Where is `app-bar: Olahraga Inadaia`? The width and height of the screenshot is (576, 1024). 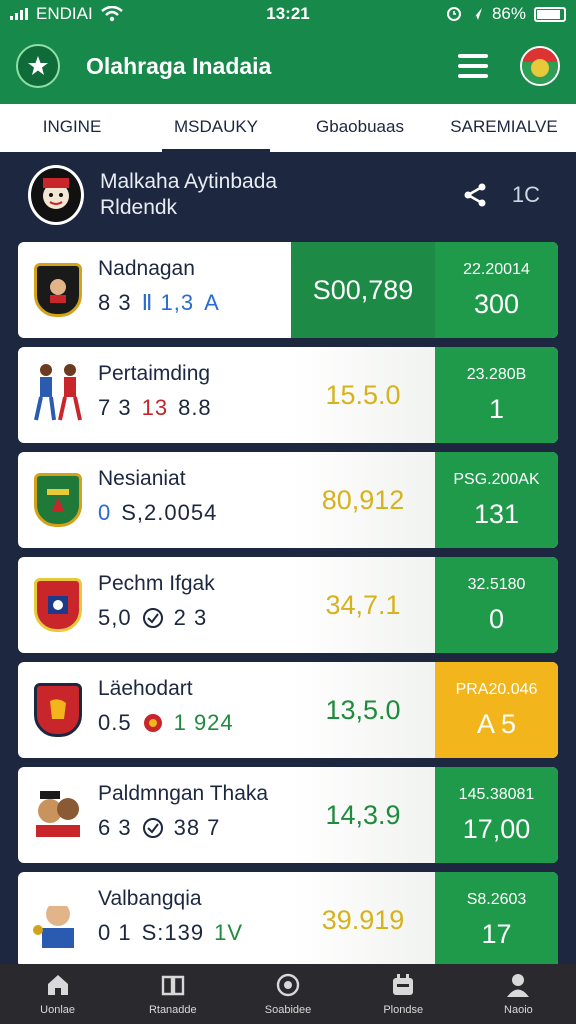
app-bar: Olahraga Inadaia is located at coordinates (288, 66).